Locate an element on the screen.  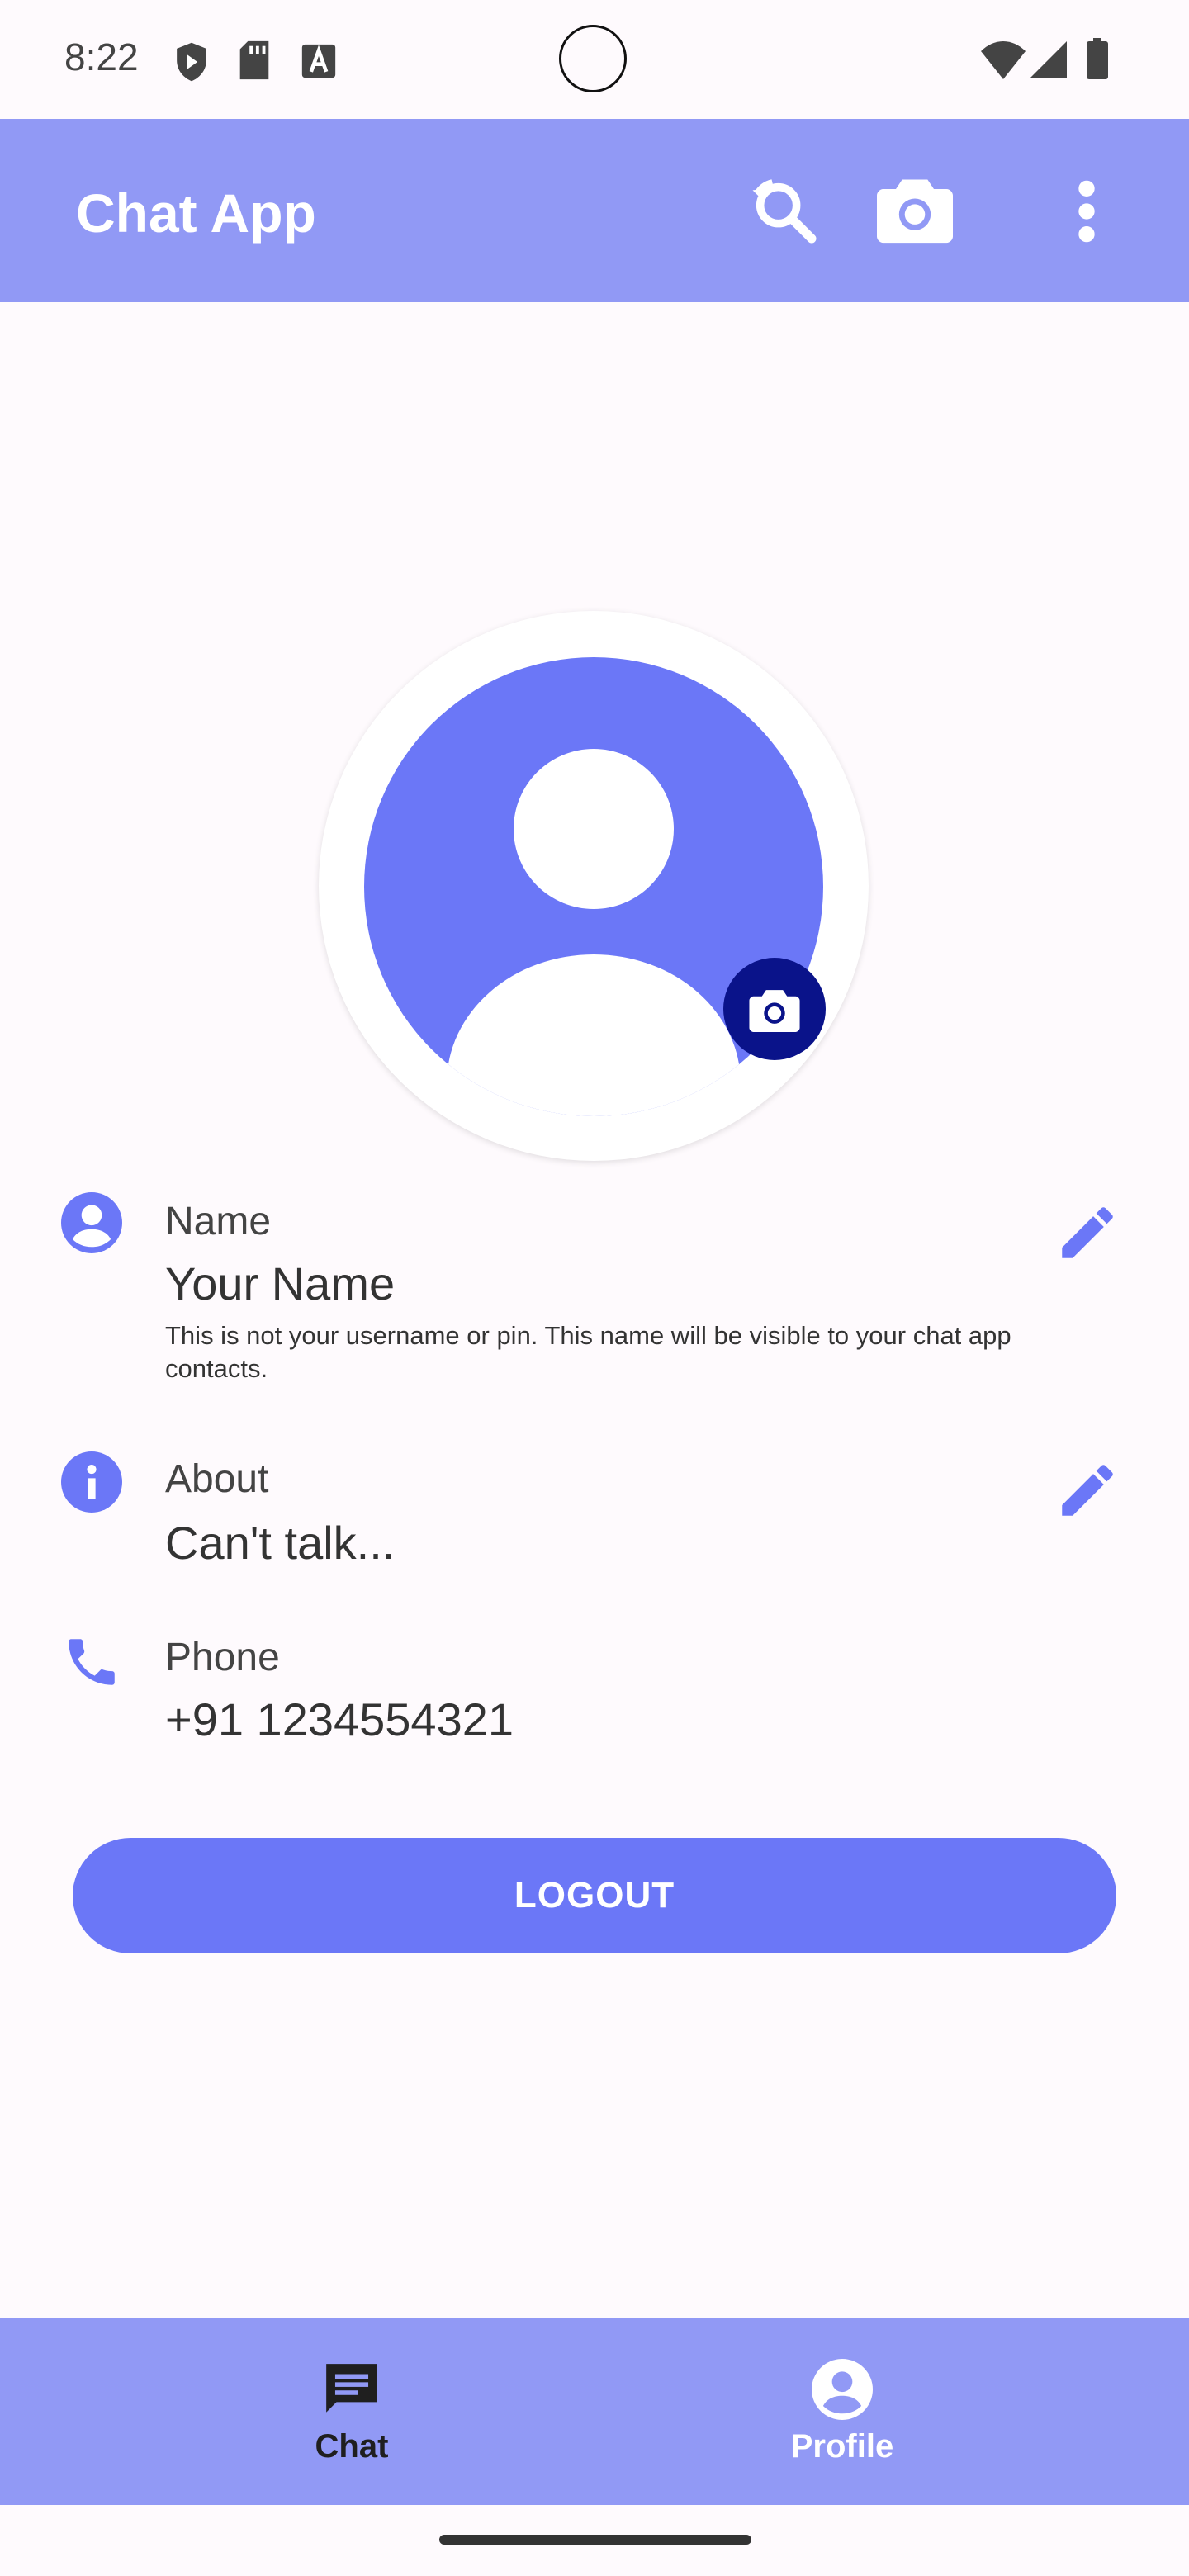
nav-label-chat: Chat is located at coordinates (352, 2446).